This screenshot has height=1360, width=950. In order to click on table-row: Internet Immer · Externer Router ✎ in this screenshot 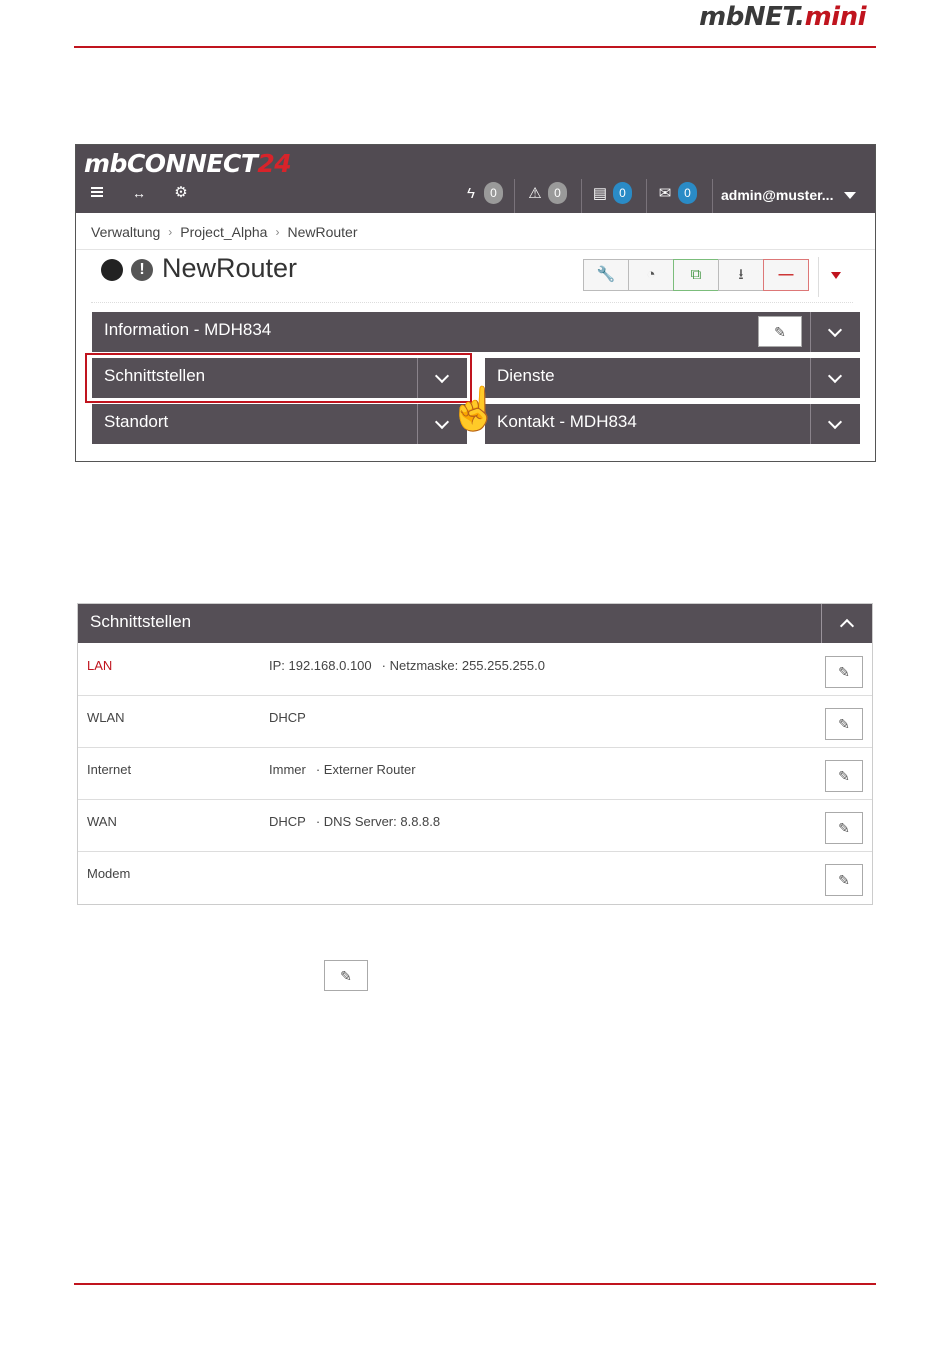, I will do `click(475, 774)`.